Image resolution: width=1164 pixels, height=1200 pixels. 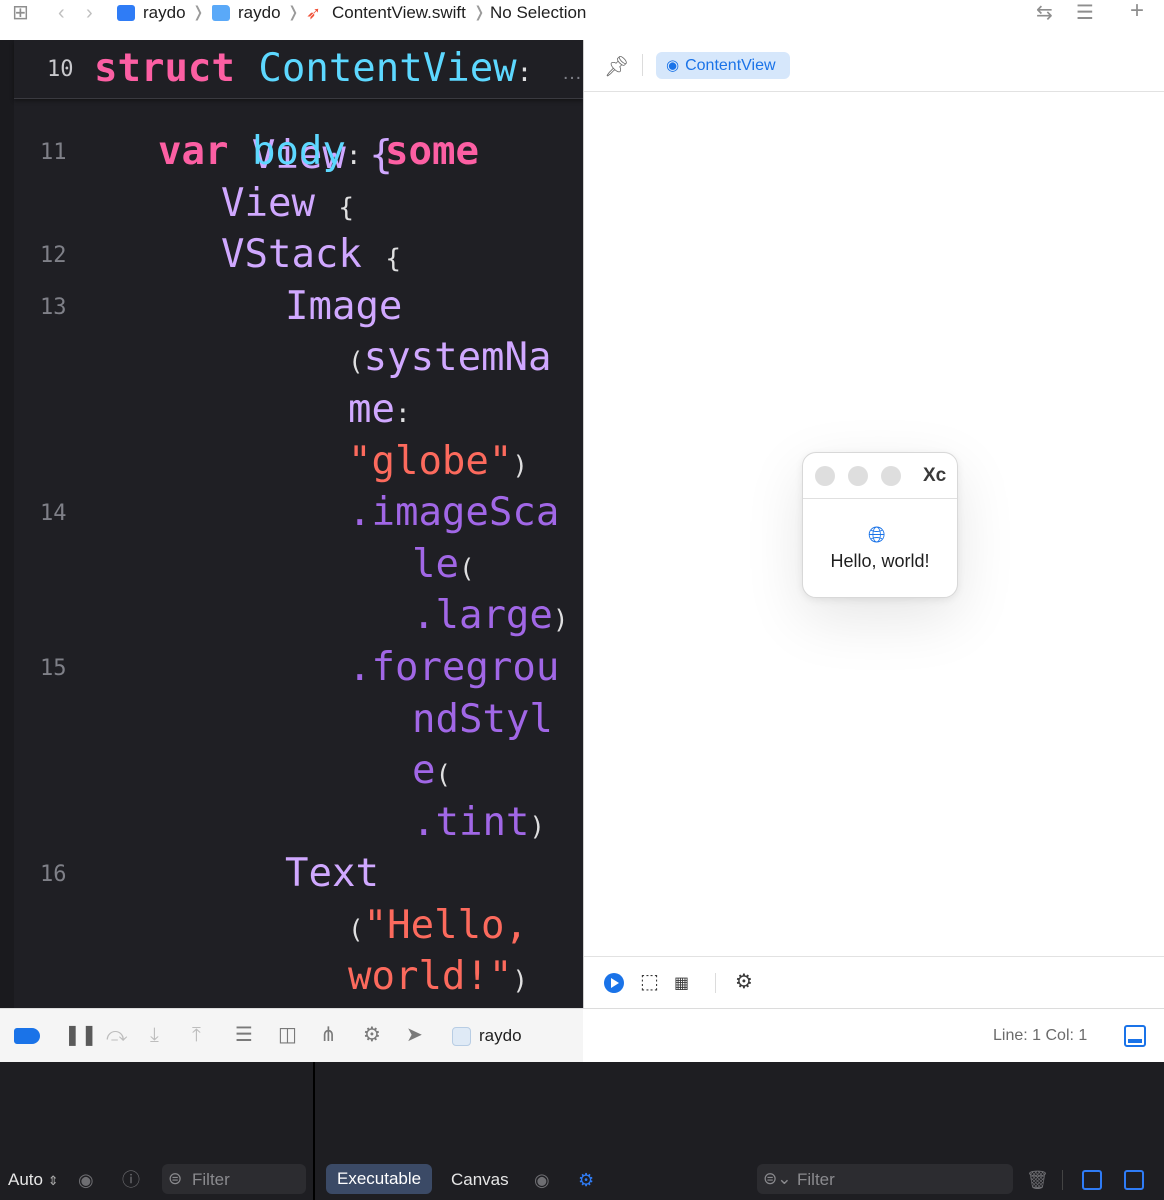 What do you see at coordinates (196, 1035) in the screenshot?
I see `step-out-icon: ⤒` at bounding box center [196, 1035].